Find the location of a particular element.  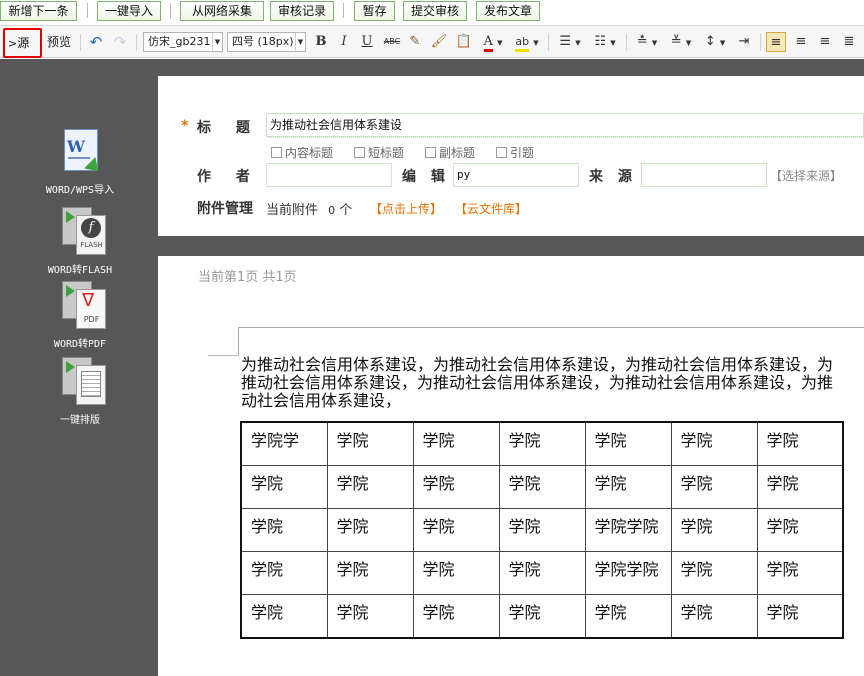

word-to-pdf-tool: ᐁ PDF WORD转PDF is located at coordinates (80, 315).